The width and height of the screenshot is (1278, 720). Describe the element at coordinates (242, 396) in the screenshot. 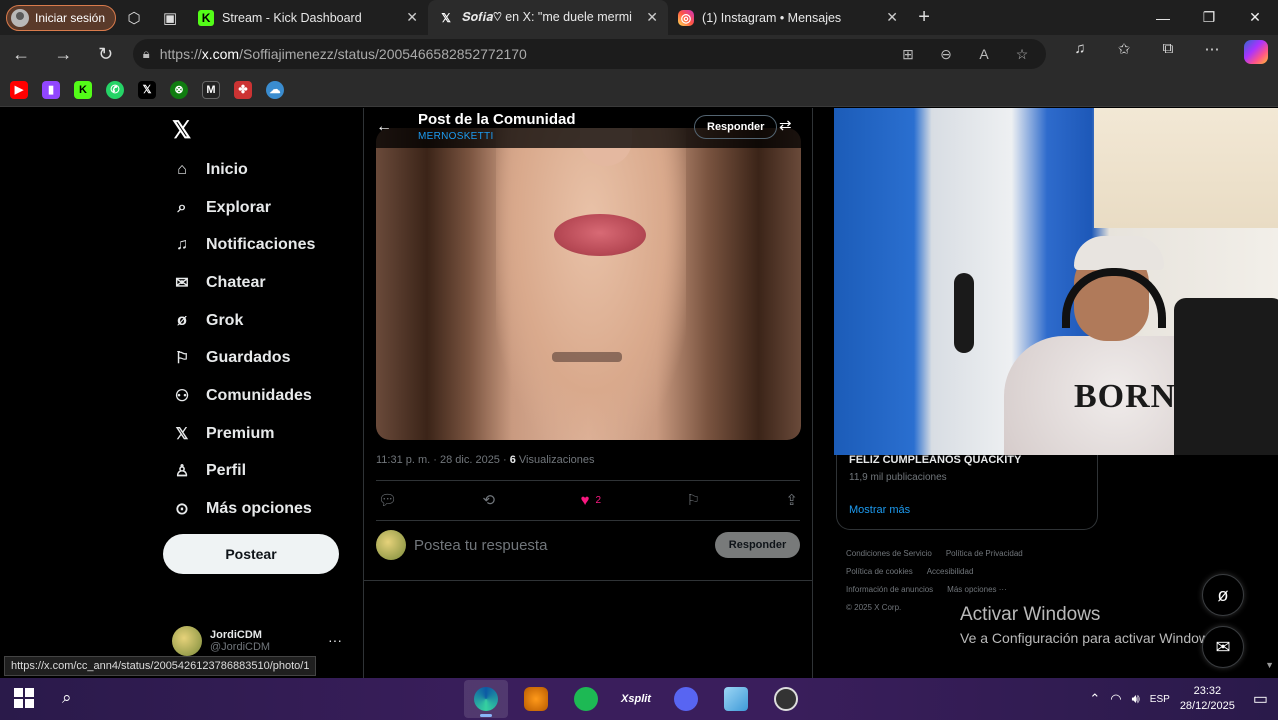

I see `sidebar-item-comunidades: ⚇ Comunidades` at that location.